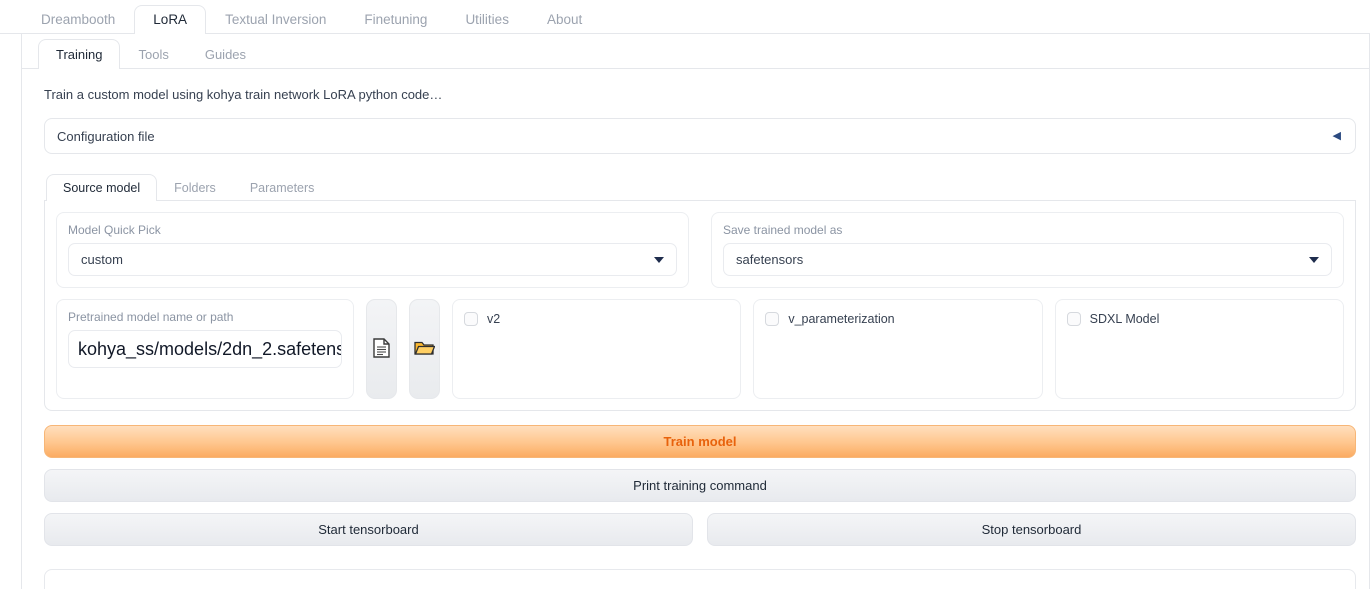 The image size is (1370, 589). What do you see at coordinates (170, 19) in the screenshot?
I see `tab-lora: LoRA` at bounding box center [170, 19].